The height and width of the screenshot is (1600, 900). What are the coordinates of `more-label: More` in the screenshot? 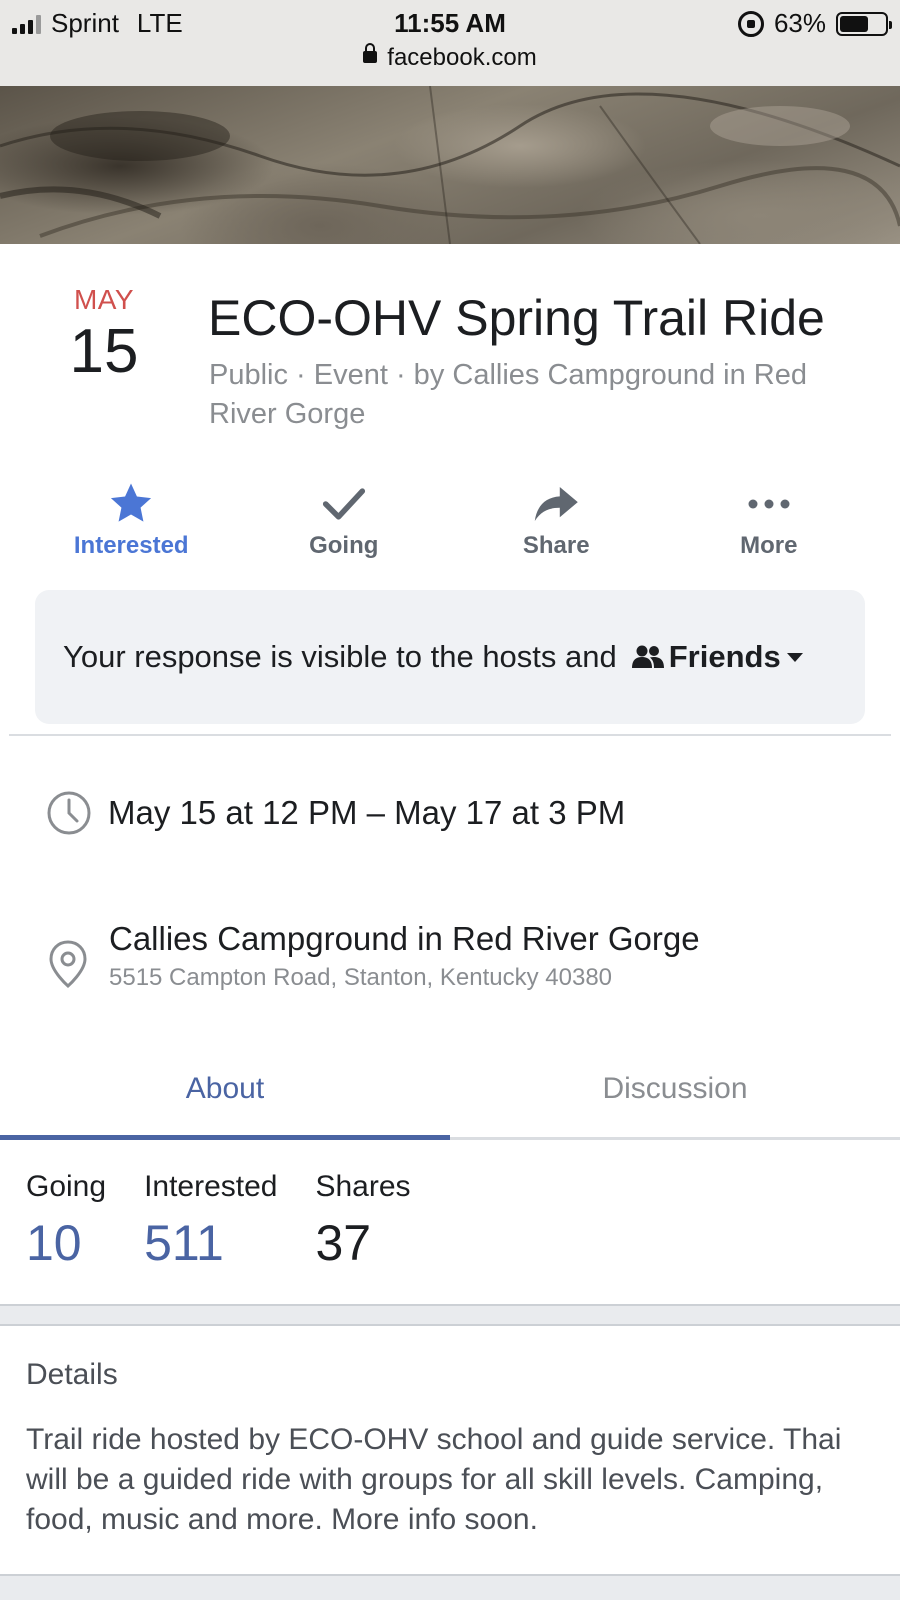 It's located at (769, 545).